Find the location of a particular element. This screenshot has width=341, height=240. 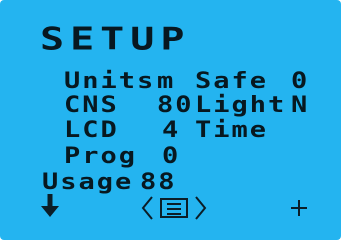

page-title: SETUP is located at coordinates (115, 39).